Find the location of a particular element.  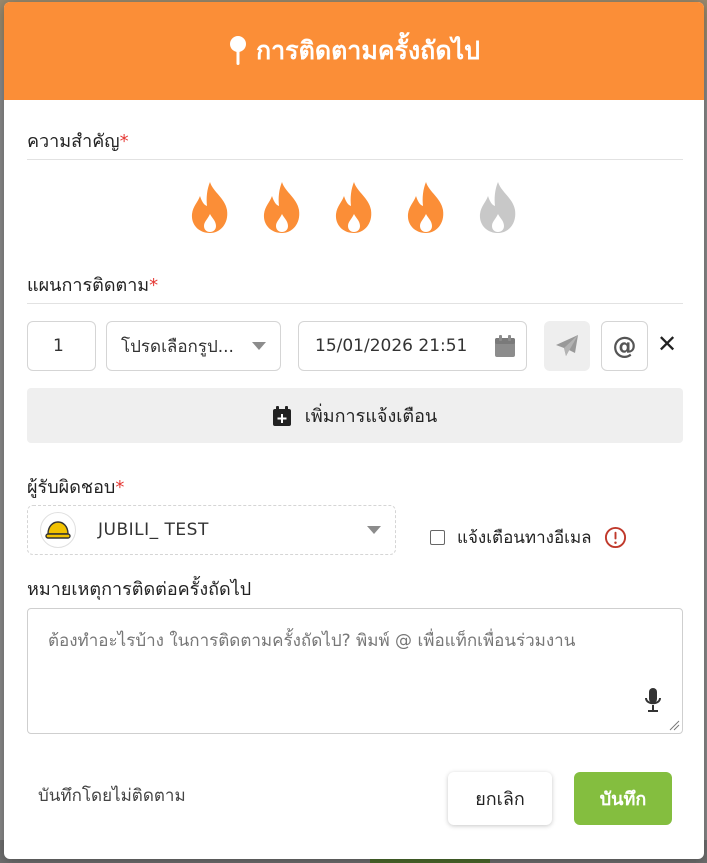

calendar-plus-icon is located at coordinates (281, 415).